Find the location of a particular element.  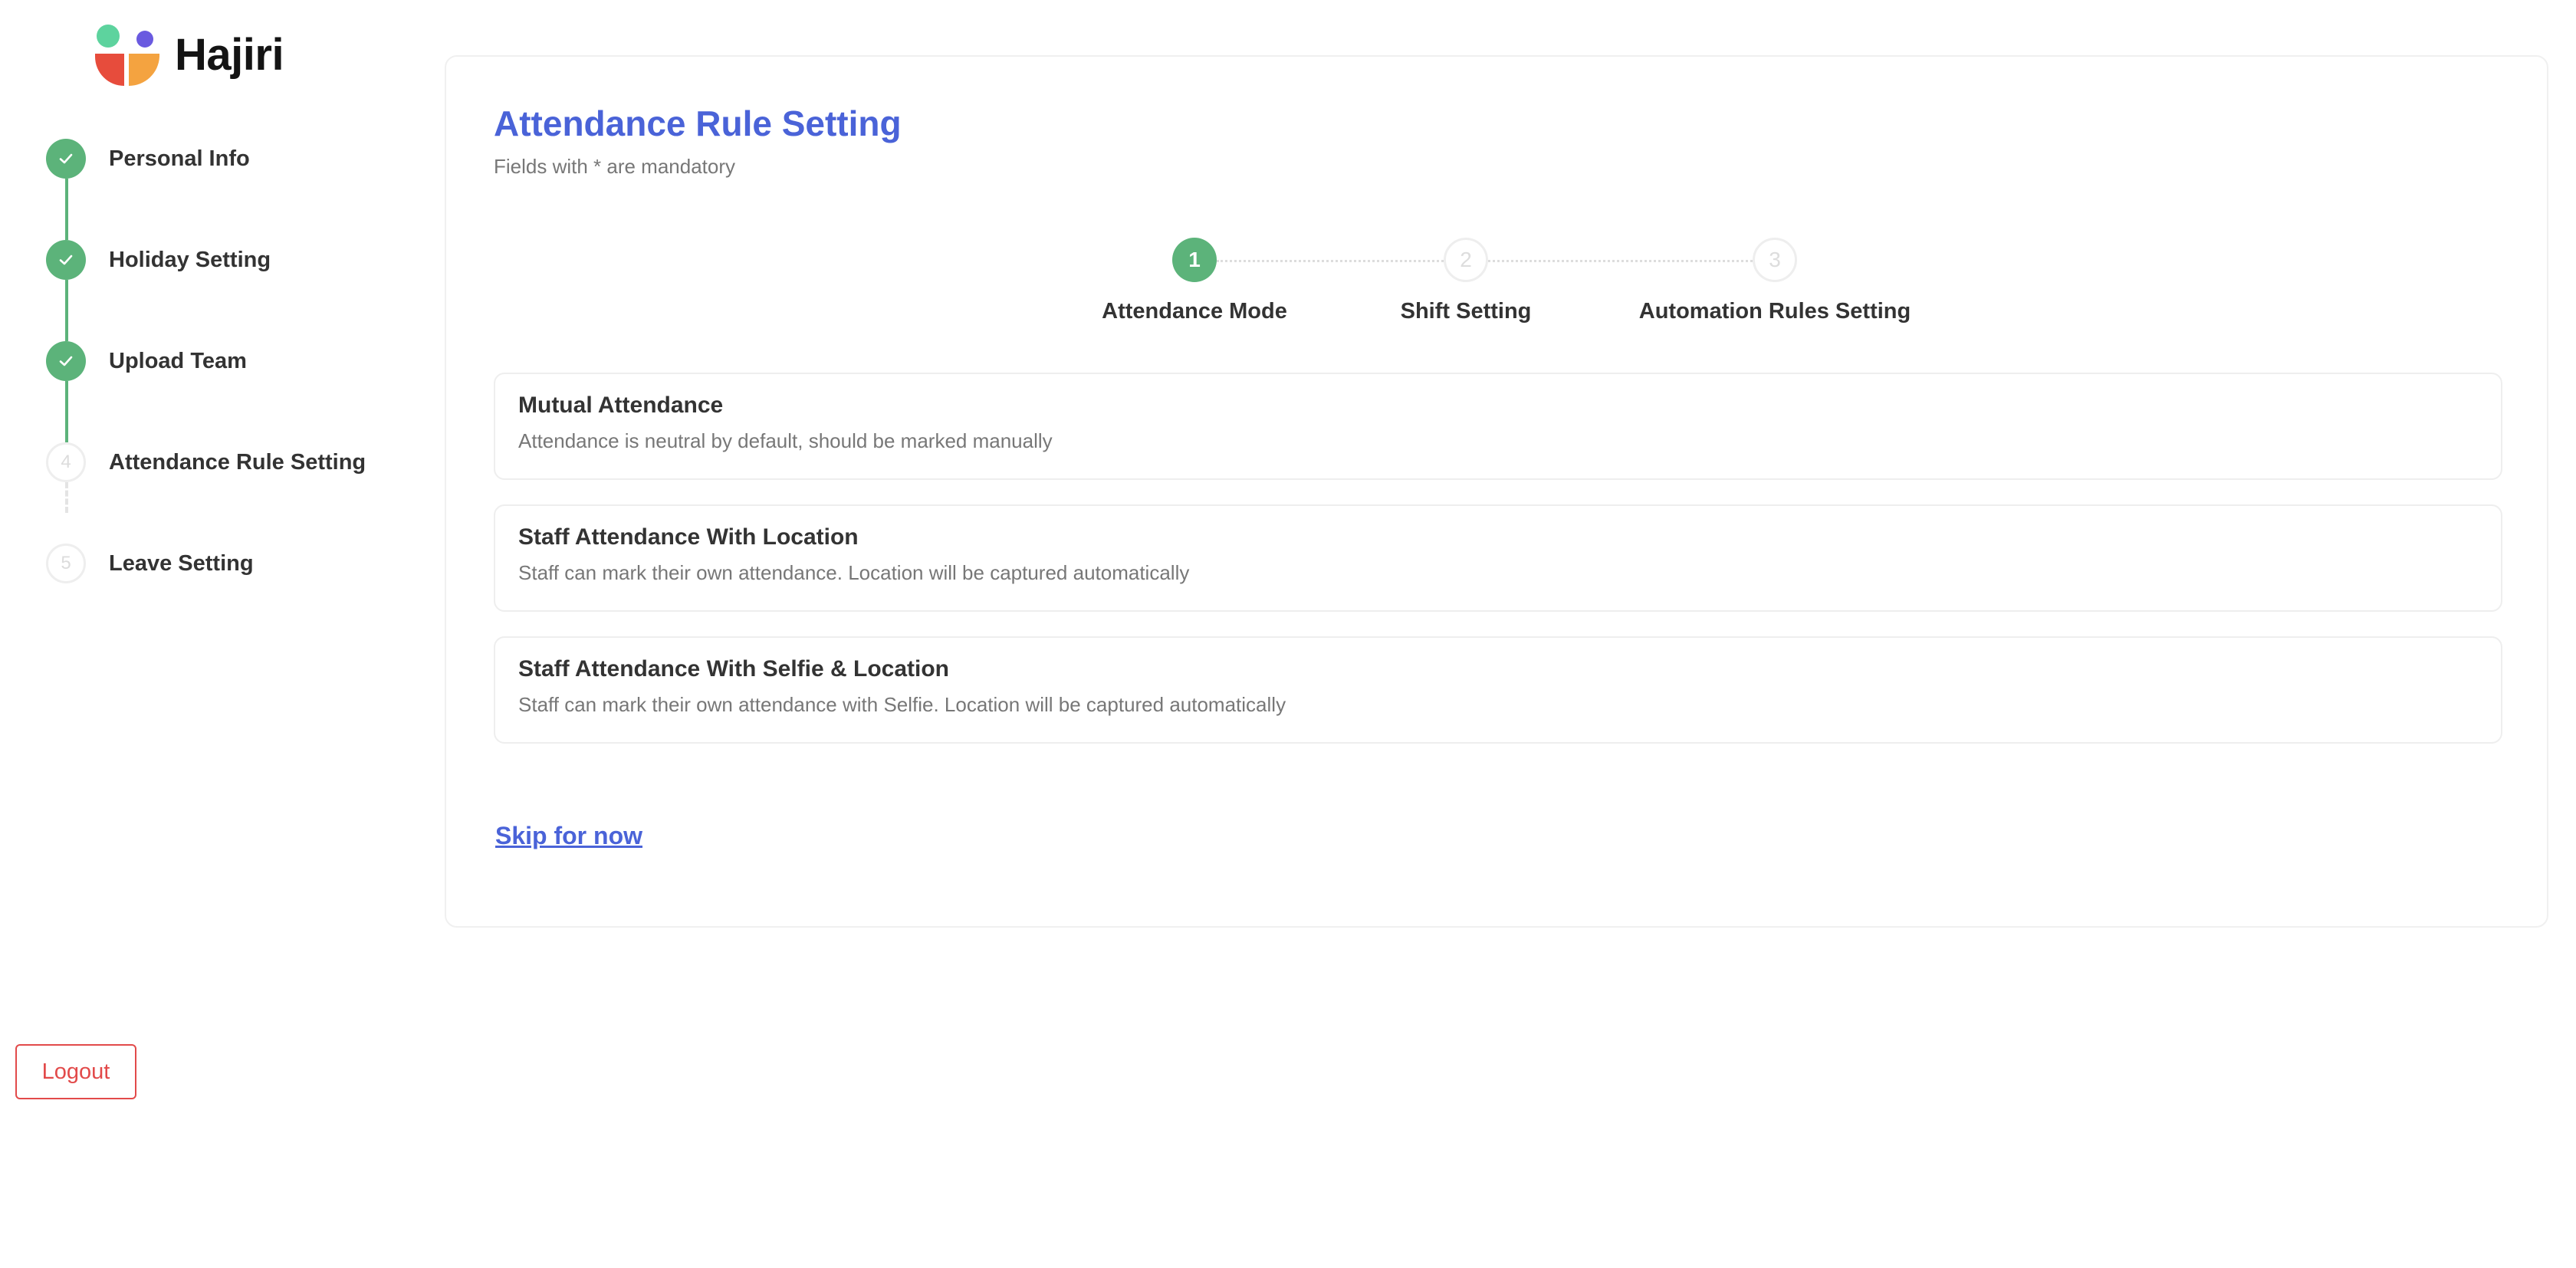

option-title: Mutual Attendance is located at coordinates (621, 405).